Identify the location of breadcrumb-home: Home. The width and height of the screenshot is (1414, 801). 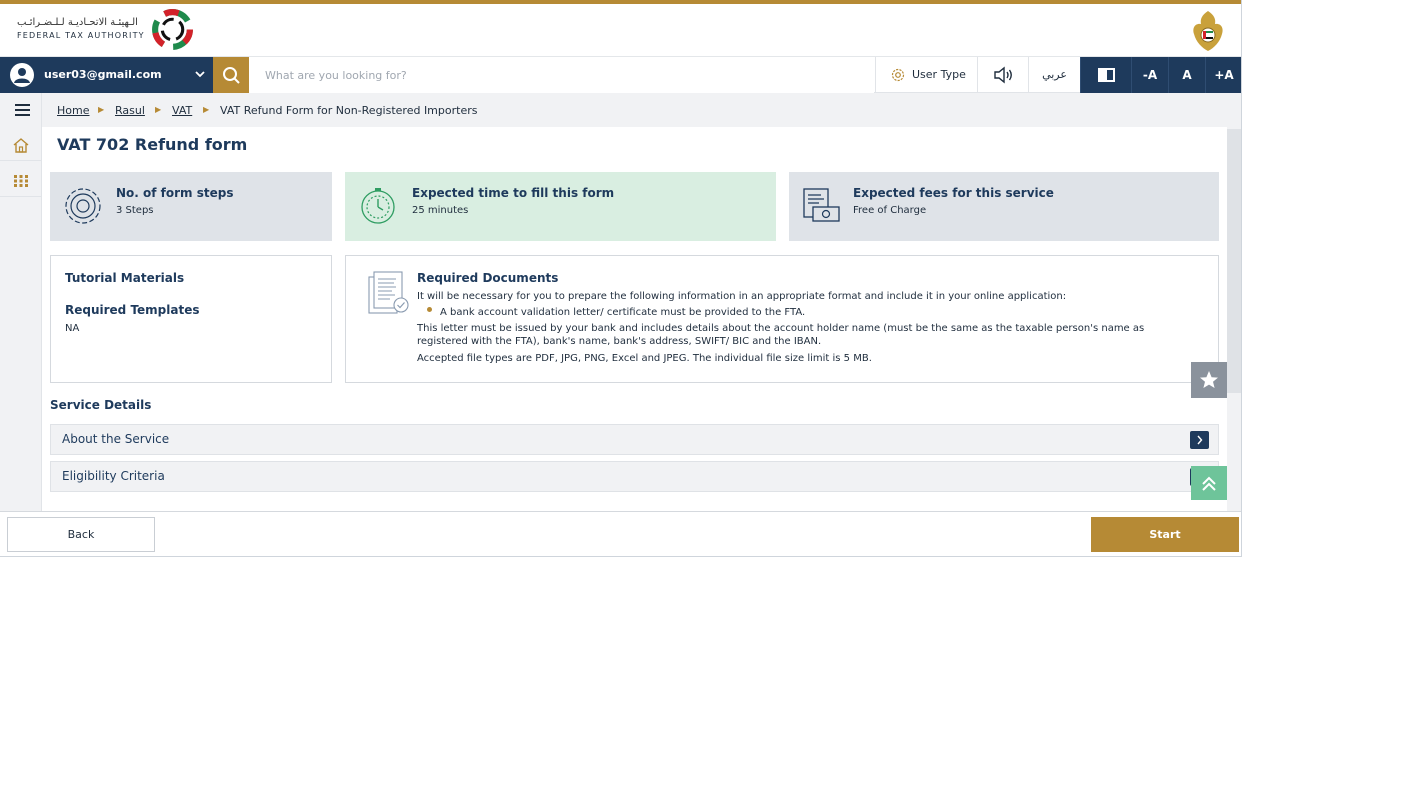
(73, 110).